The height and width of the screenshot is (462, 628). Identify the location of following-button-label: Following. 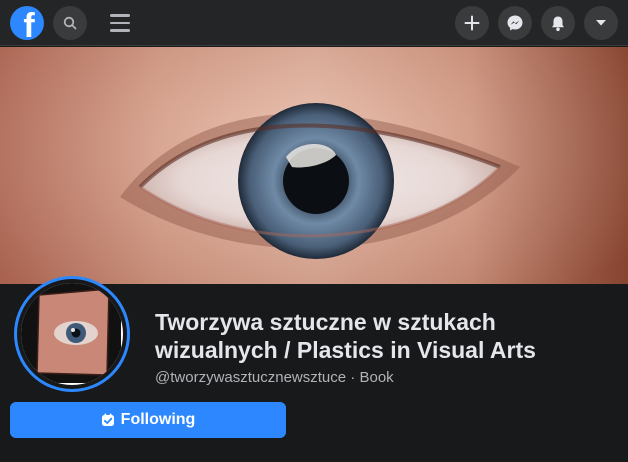
(158, 419).